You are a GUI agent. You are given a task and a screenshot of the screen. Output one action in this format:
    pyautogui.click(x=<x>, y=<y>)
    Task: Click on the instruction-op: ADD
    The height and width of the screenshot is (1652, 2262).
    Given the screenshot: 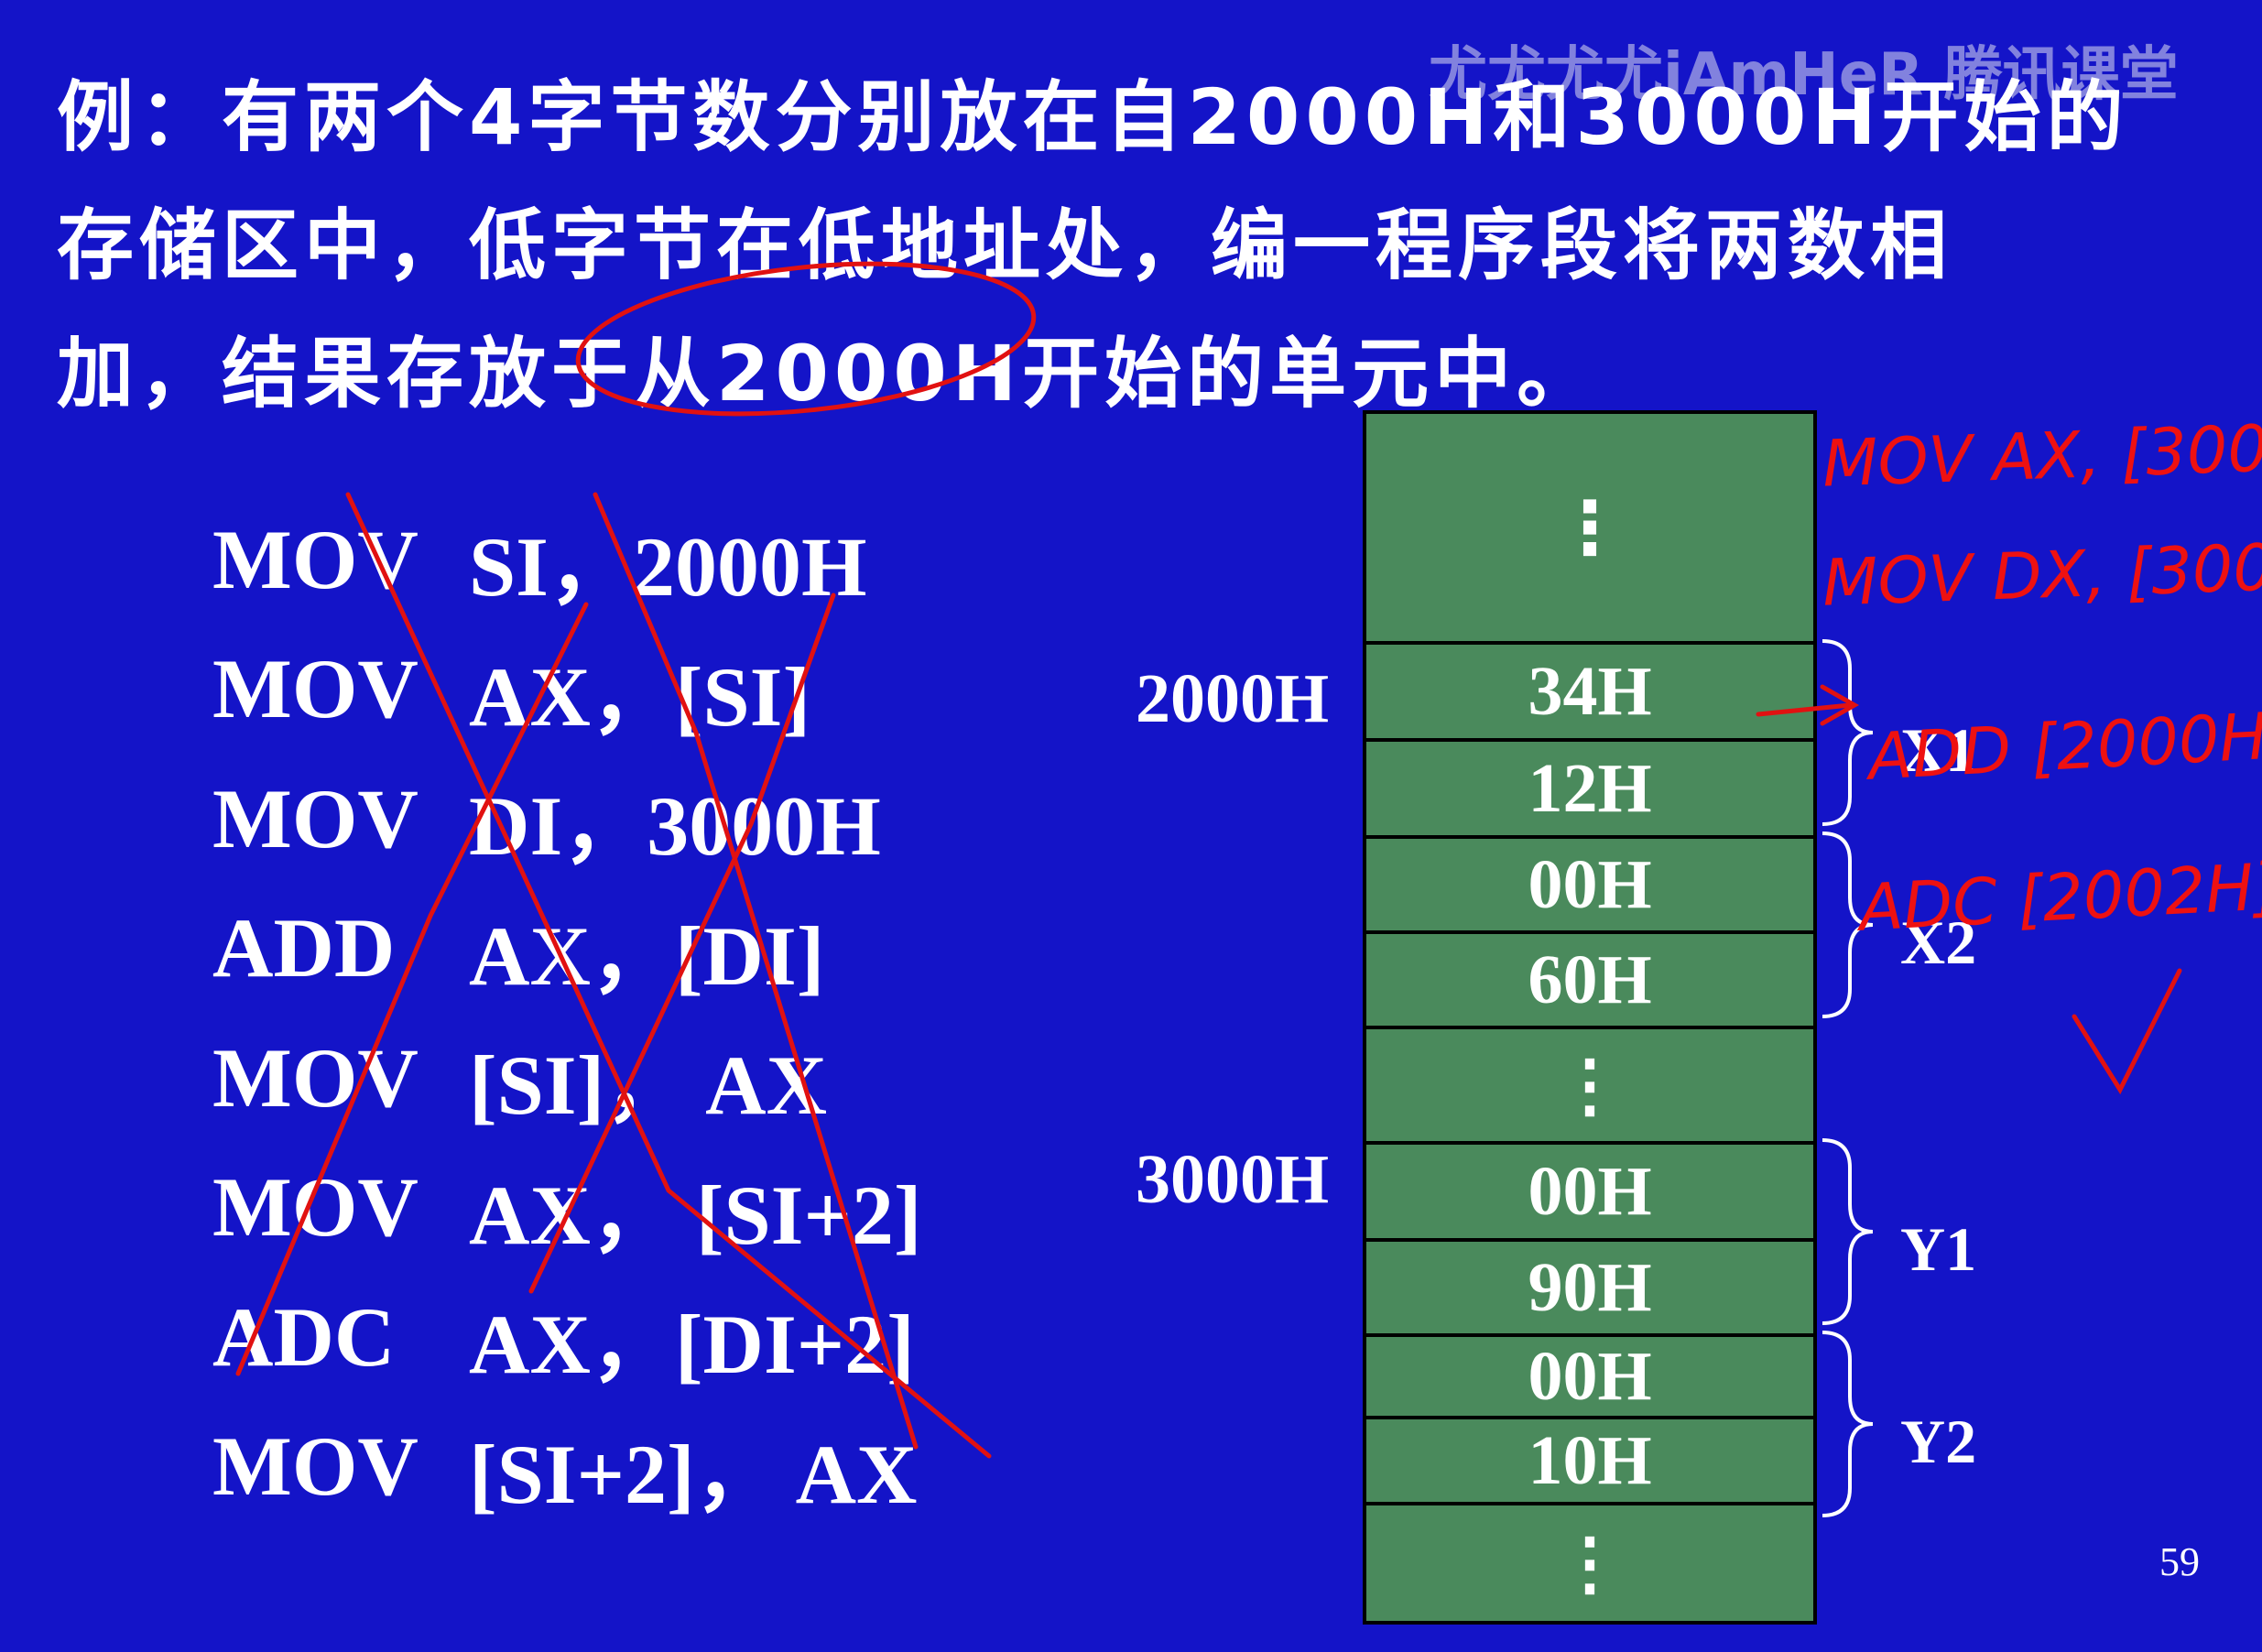 What is the action you would take?
    pyautogui.click(x=304, y=948)
    